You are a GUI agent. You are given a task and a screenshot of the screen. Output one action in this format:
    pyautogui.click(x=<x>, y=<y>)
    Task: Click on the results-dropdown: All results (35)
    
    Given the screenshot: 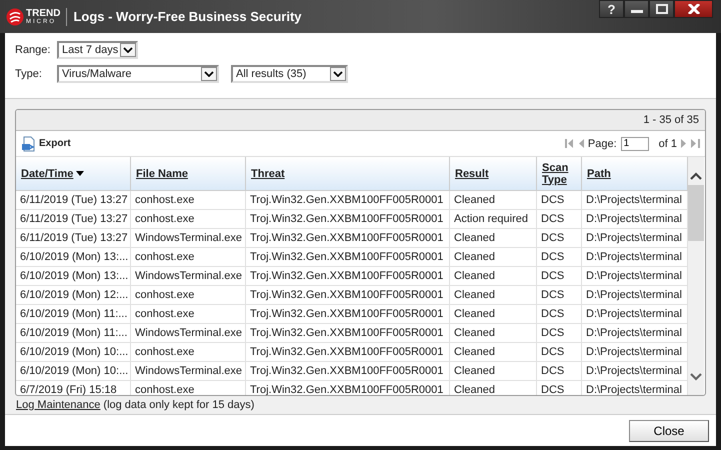 What is the action you would take?
    pyautogui.click(x=289, y=74)
    